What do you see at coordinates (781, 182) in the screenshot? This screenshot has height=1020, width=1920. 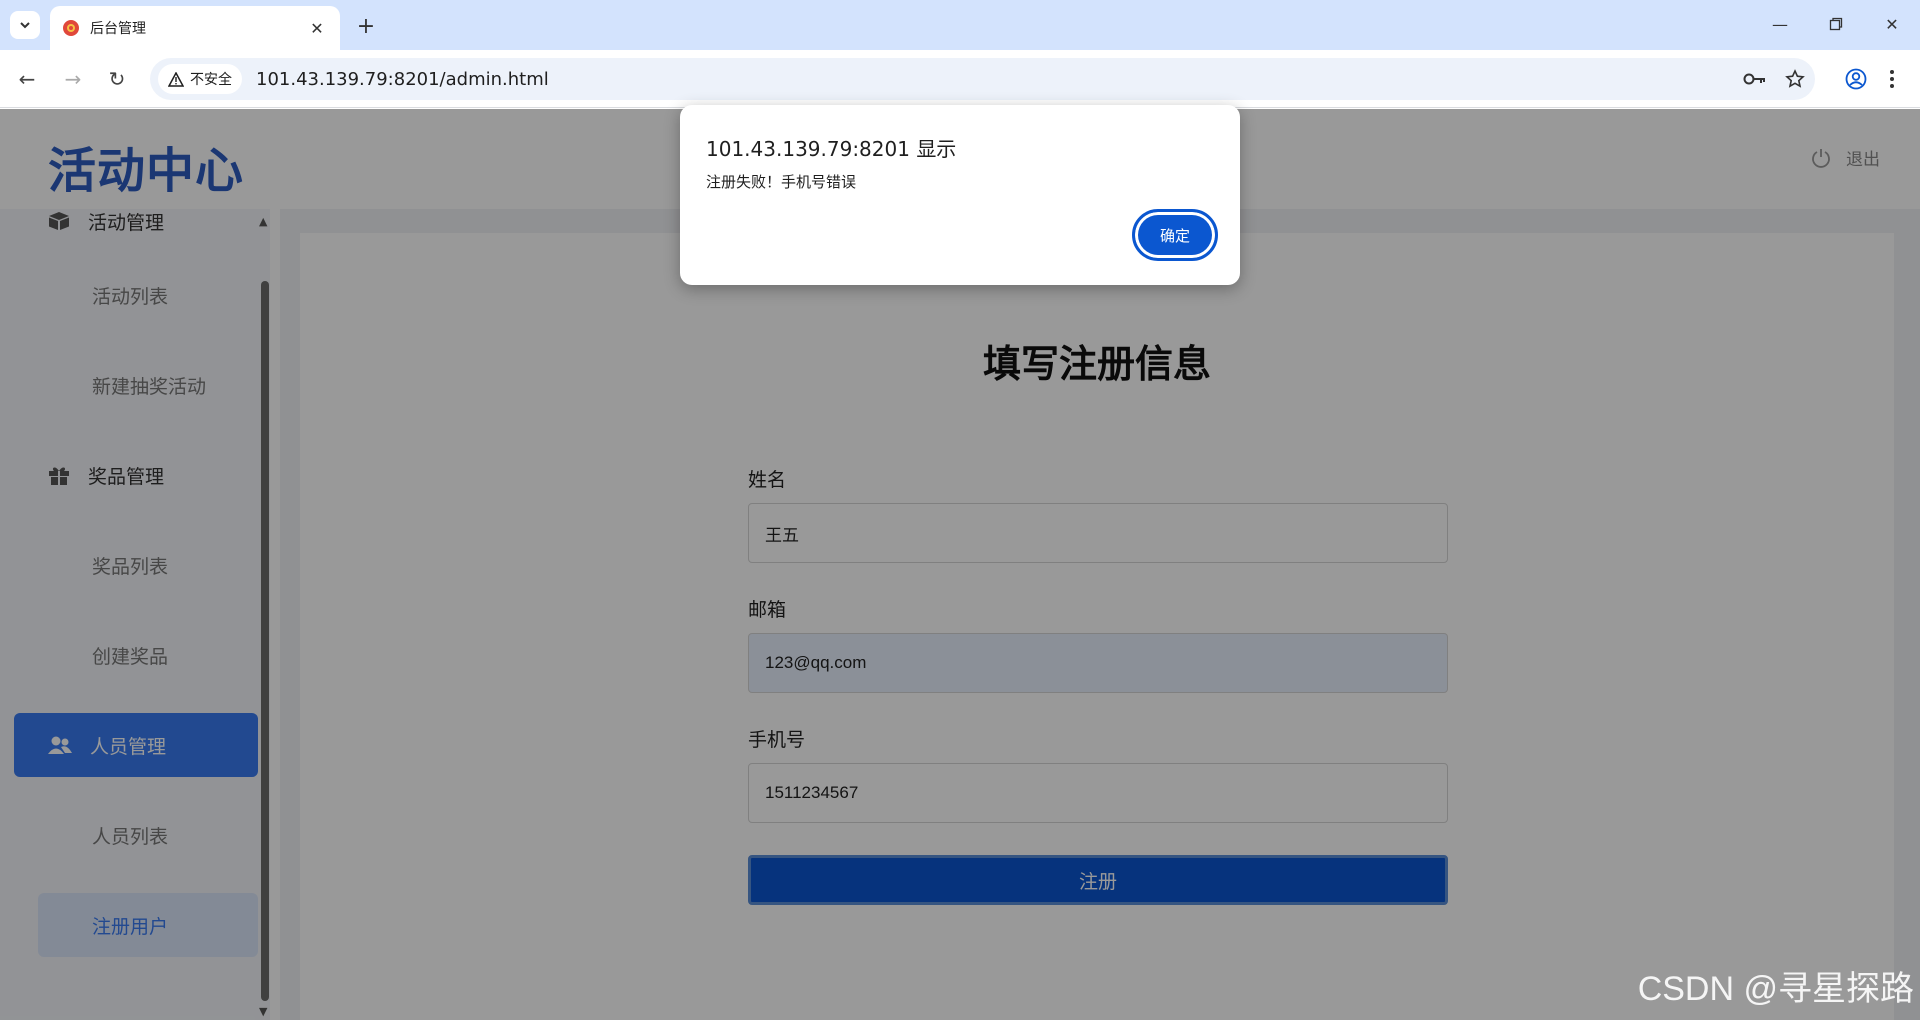 I see `dialog-message: 注册失败！手机号错误` at bounding box center [781, 182].